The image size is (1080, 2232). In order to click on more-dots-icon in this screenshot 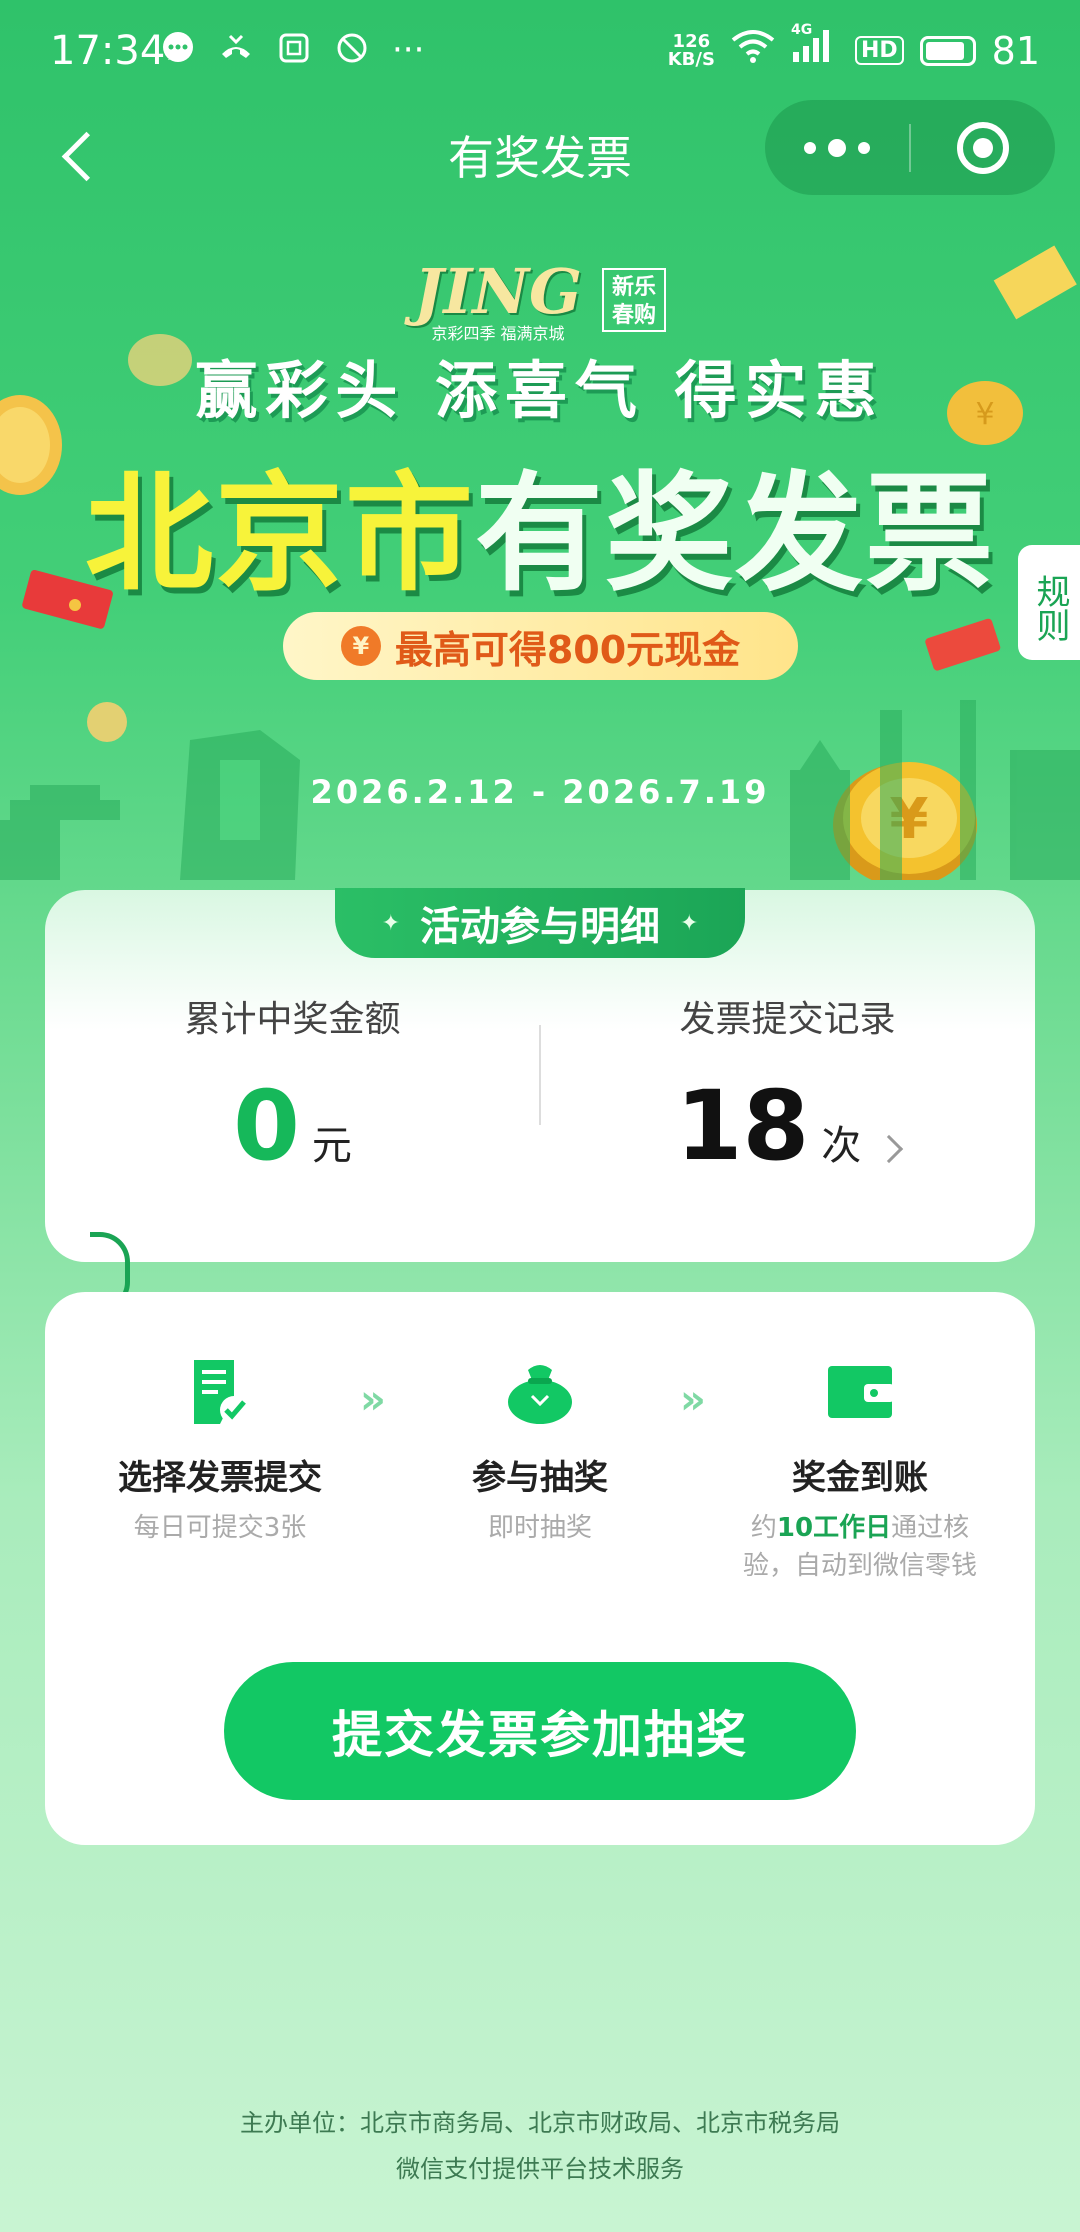, I will do `click(810, 147)`.